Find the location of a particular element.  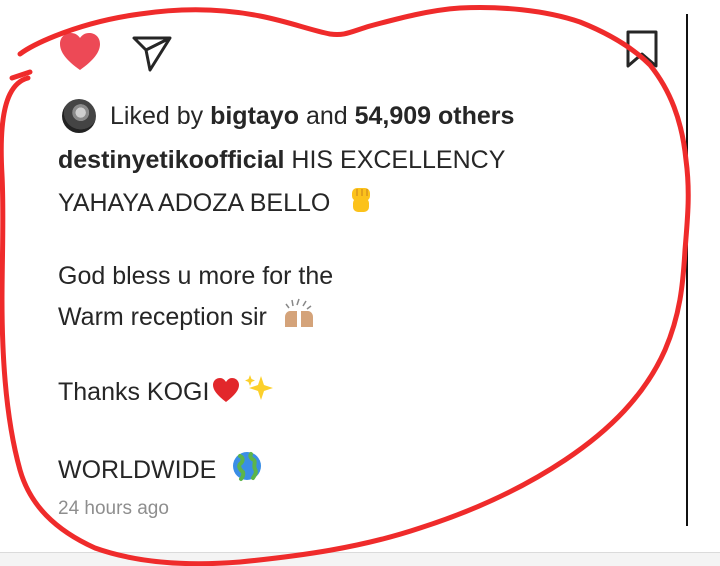

caption-line: Thanks KOGI is located at coordinates (166, 390).